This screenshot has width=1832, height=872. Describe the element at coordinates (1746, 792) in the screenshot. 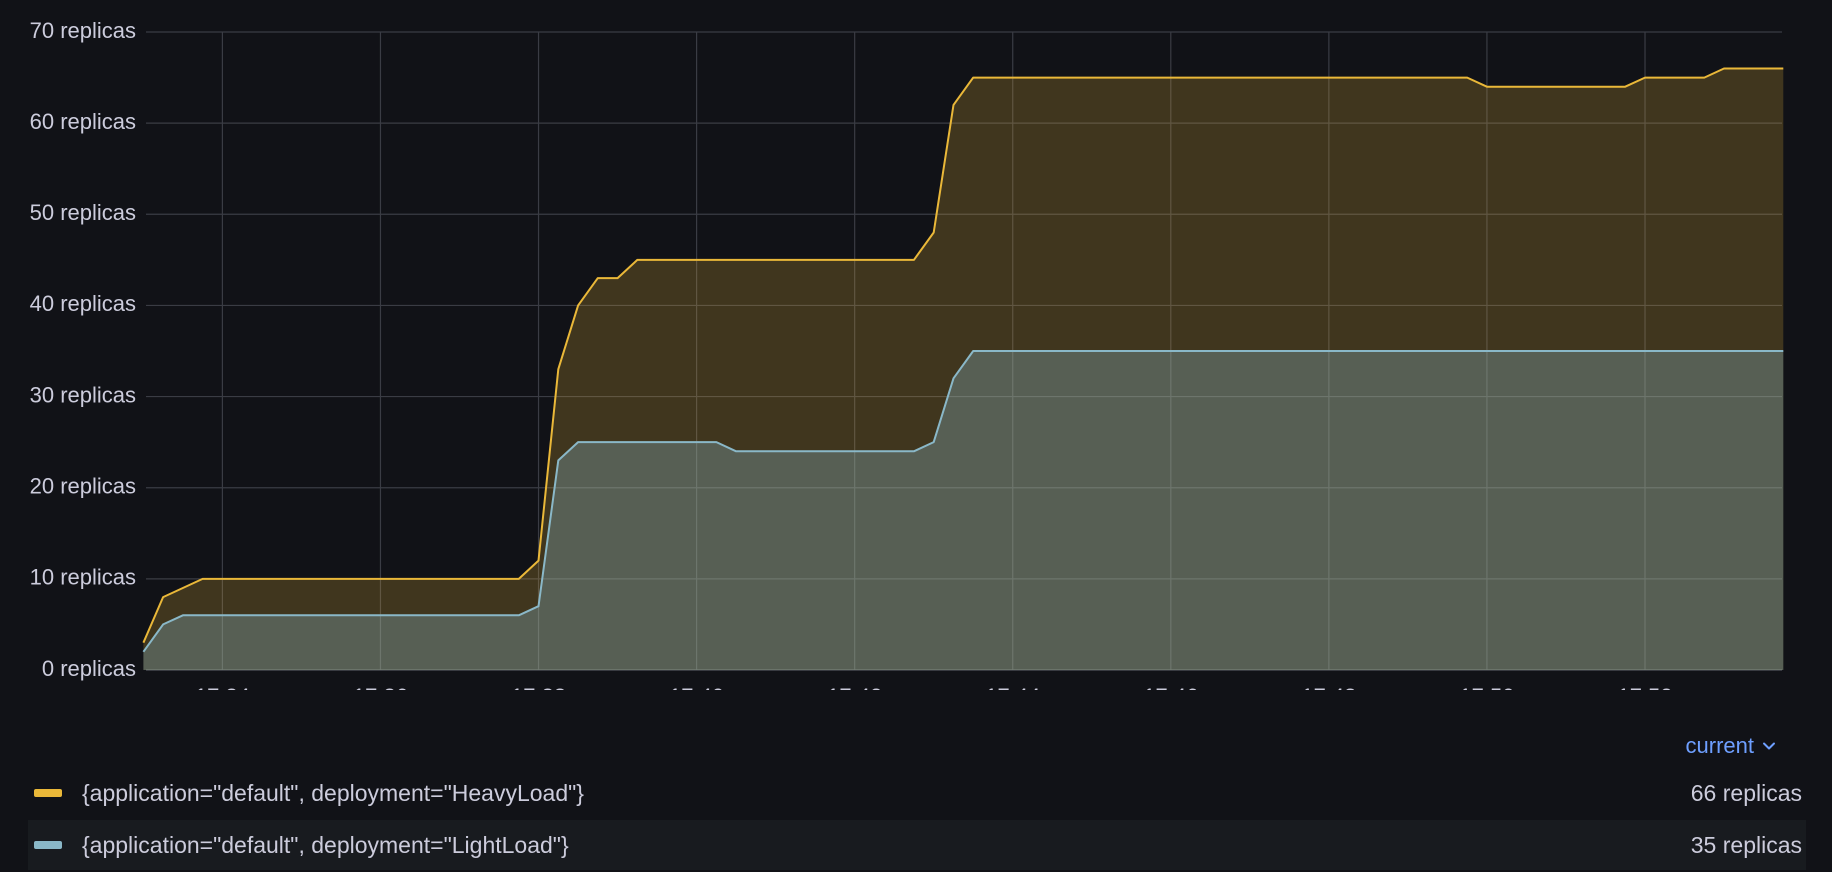

I see `legend-current-value: 66 replicas` at that location.